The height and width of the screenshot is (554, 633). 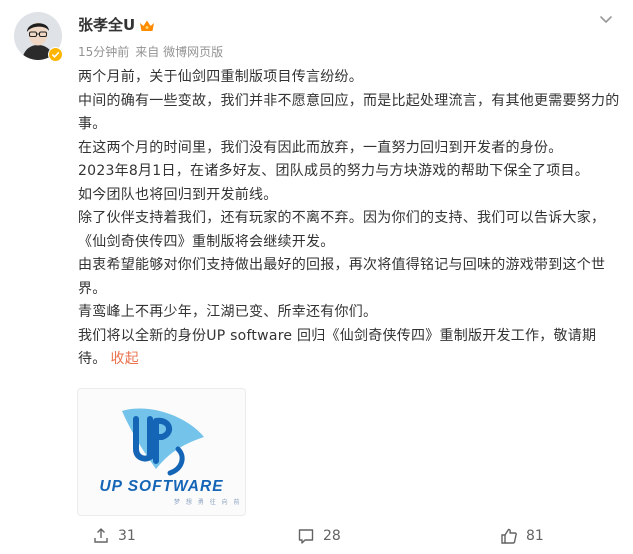 I want to click on like-button: 81, so click(x=522, y=536).